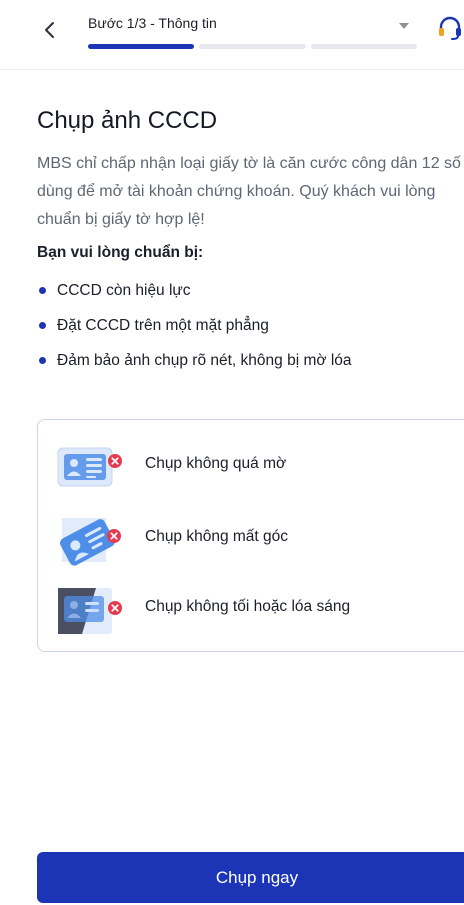 This screenshot has height=905, width=464. Describe the element at coordinates (194, 295) in the screenshot. I see `list-item: CCCD còn hiệu lực` at that location.